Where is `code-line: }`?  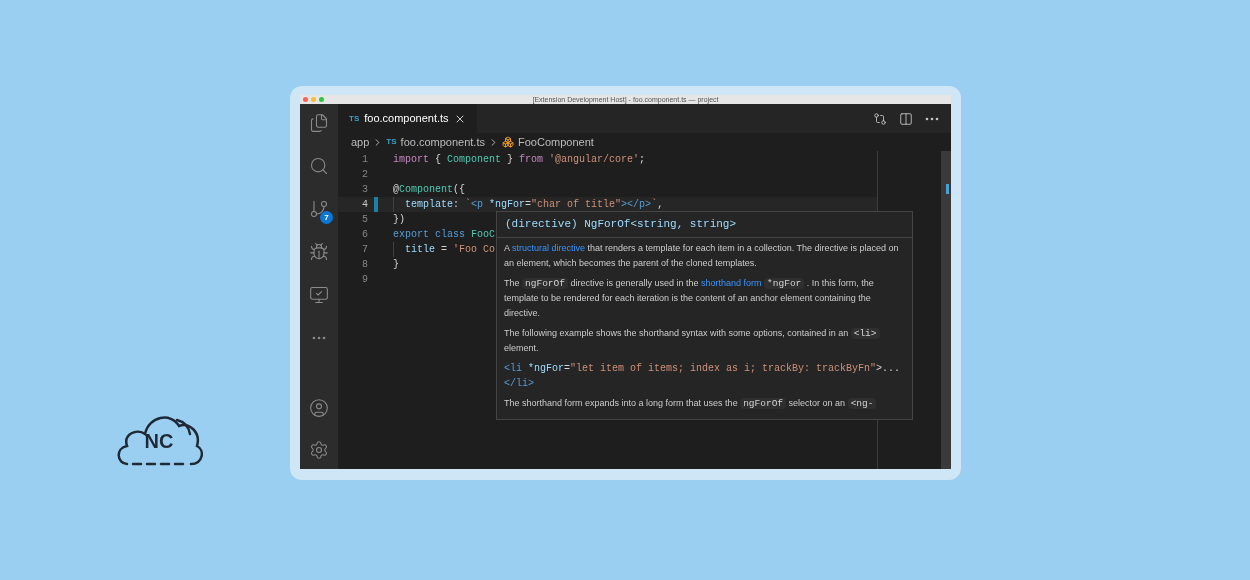
code-line: } is located at coordinates (396, 265).